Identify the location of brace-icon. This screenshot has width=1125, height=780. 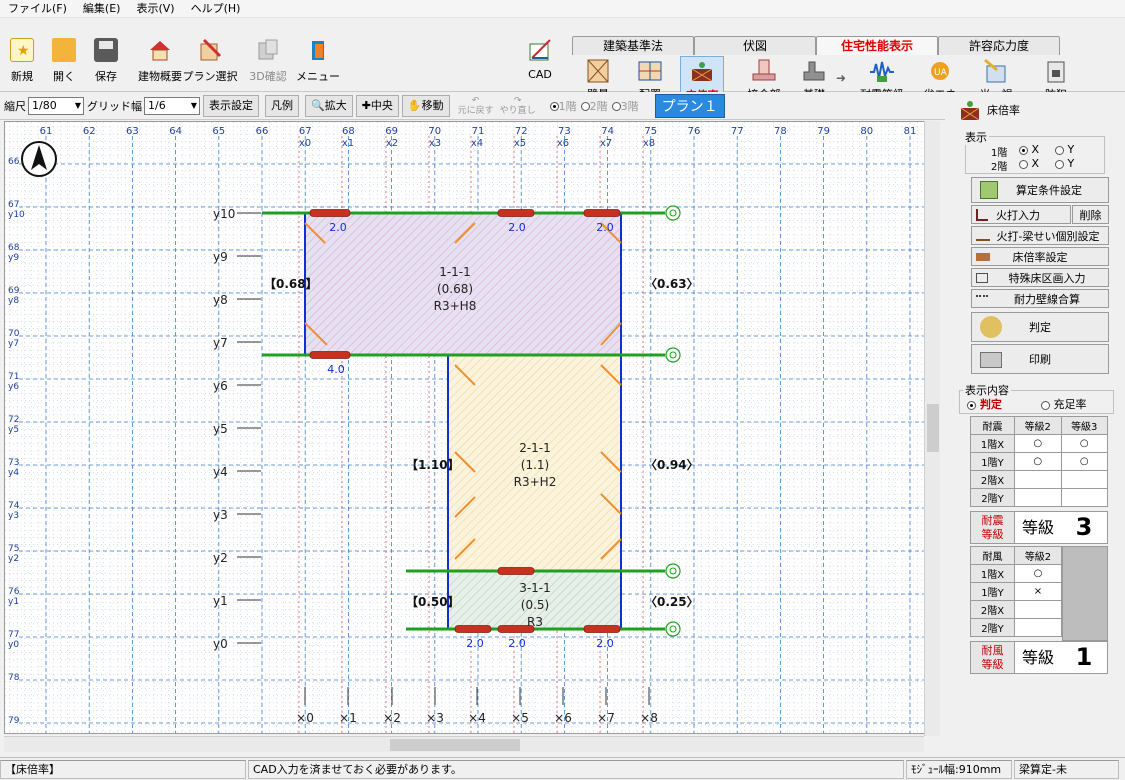
(982, 214).